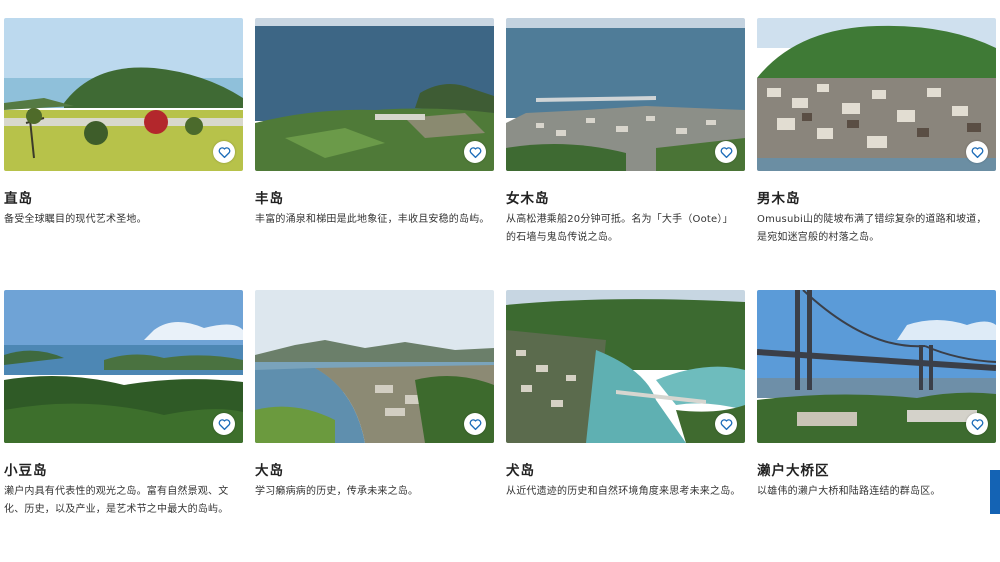 Image resolution: width=1000 pixels, height=562 pixels. What do you see at coordinates (26, 471) in the screenshot?
I see `island-name: 小豆岛` at bounding box center [26, 471].